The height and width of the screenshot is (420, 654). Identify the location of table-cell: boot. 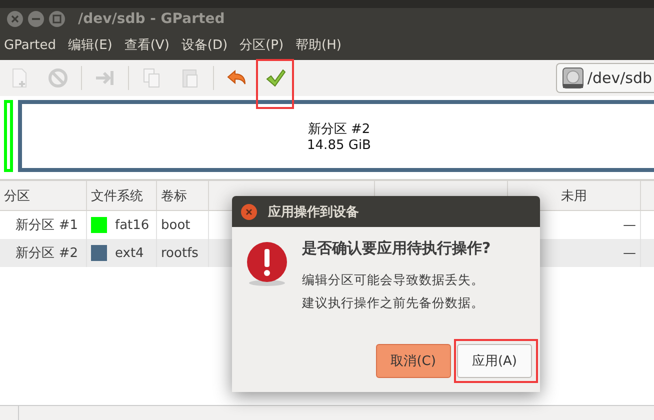
(175, 225).